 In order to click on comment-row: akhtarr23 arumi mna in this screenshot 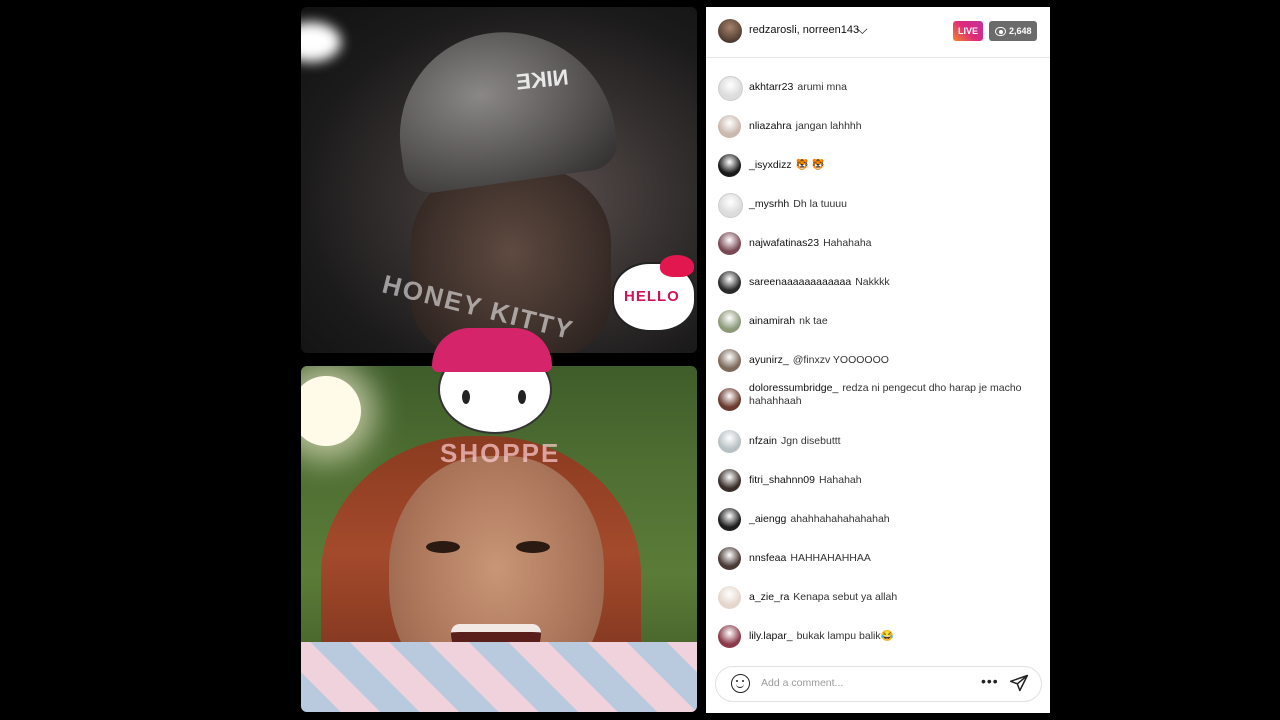, I will do `click(878, 88)`.